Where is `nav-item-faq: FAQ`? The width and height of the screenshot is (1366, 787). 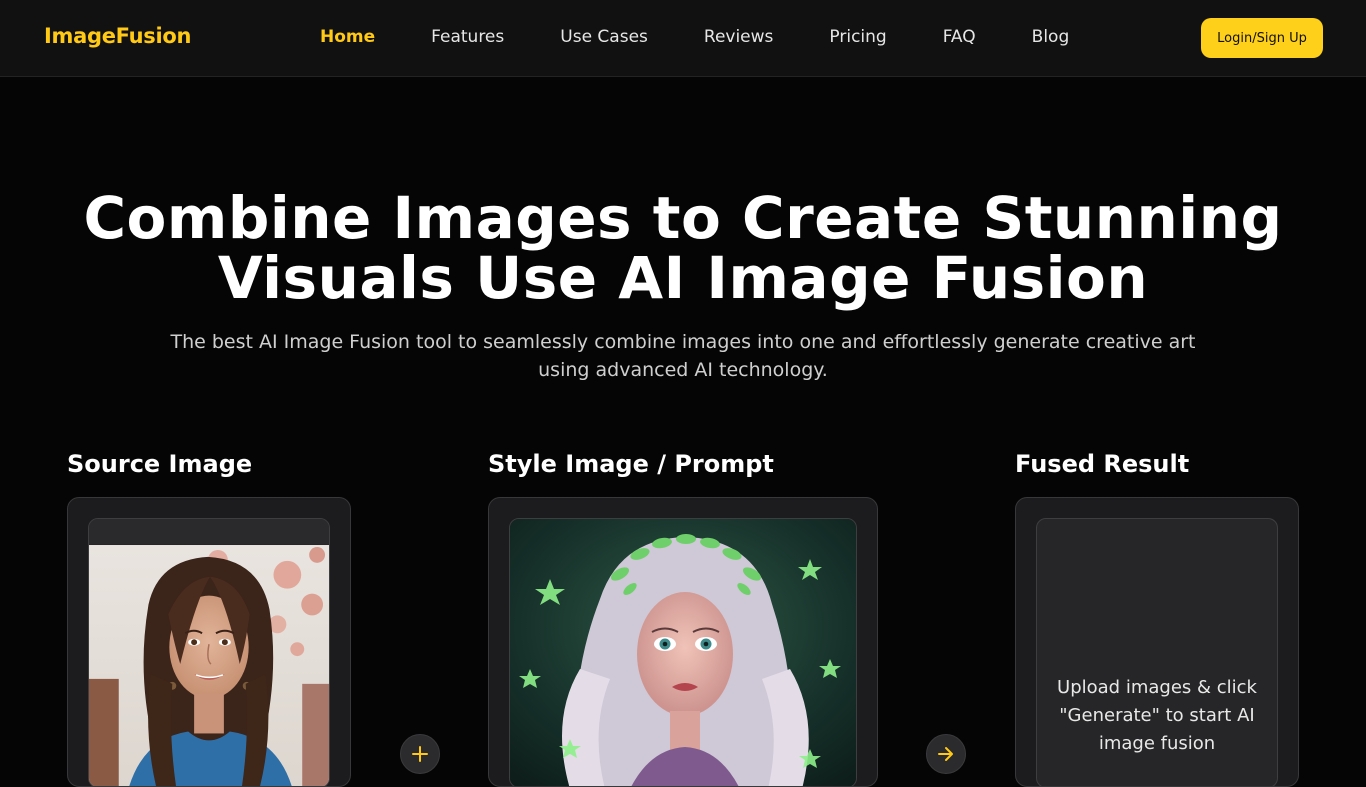 nav-item-faq: FAQ is located at coordinates (959, 37).